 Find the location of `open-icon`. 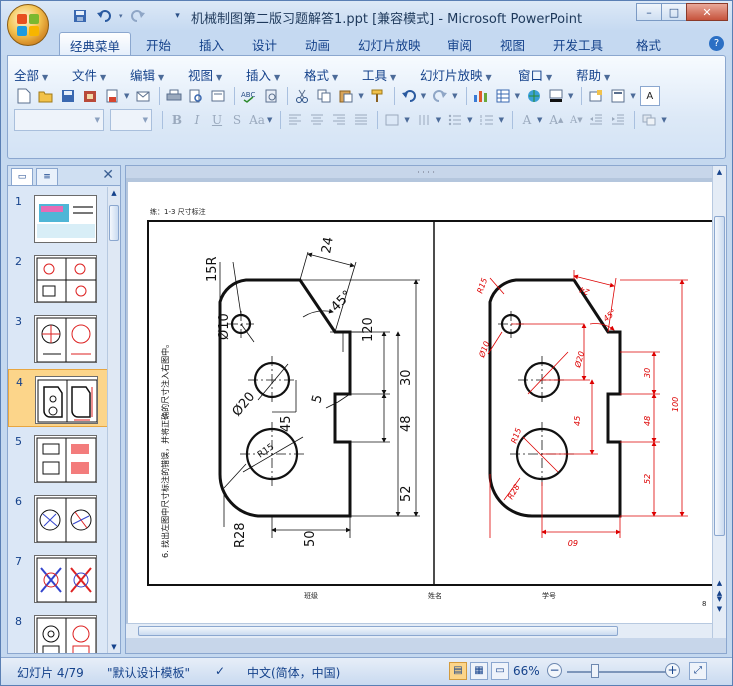

open-icon is located at coordinates (46, 96).